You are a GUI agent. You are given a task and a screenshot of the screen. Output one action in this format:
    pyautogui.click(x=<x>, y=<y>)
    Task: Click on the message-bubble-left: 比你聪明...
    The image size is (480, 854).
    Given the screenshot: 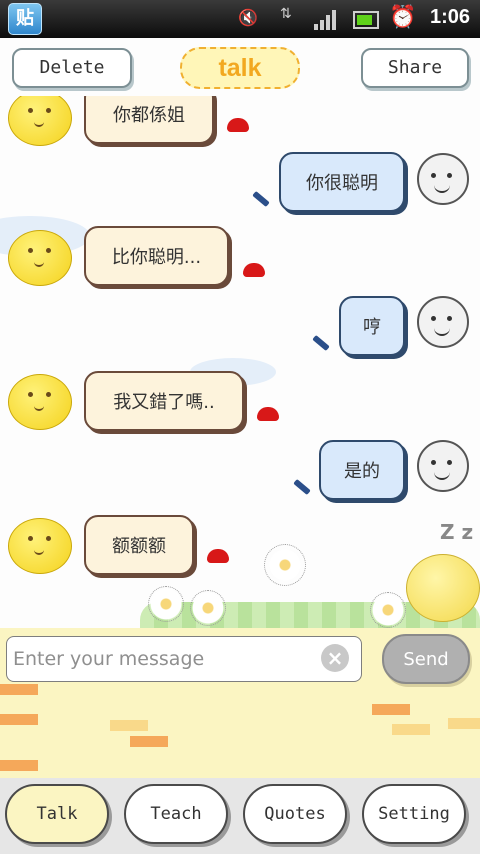 What is the action you would take?
    pyautogui.click(x=156, y=256)
    